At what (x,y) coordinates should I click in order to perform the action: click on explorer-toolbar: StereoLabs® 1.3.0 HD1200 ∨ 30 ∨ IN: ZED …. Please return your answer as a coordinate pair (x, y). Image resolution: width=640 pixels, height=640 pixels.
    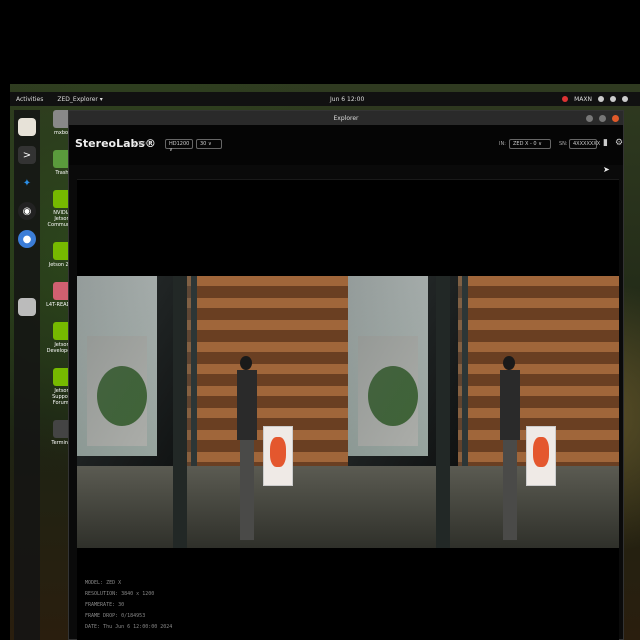
    Looking at the image, I should click on (346, 149).